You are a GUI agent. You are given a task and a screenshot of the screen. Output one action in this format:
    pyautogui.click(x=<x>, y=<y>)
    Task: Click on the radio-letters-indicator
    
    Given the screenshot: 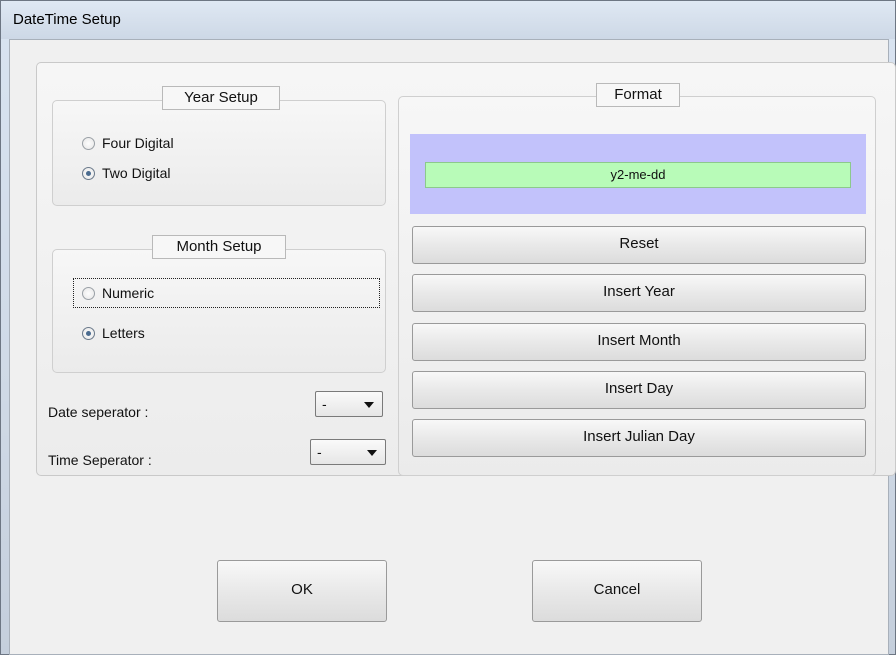 What is the action you would take?
    pyautogui.click(x=88, y=333)
    